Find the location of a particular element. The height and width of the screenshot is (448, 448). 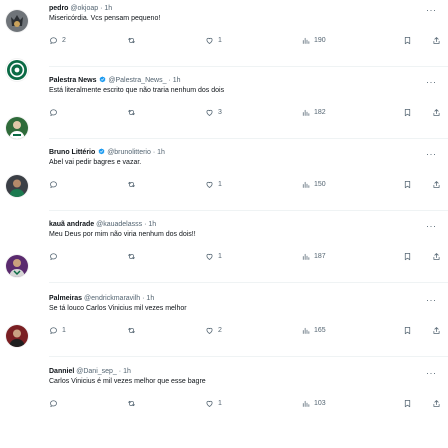

share-icon is located at coordinates (436, 256).